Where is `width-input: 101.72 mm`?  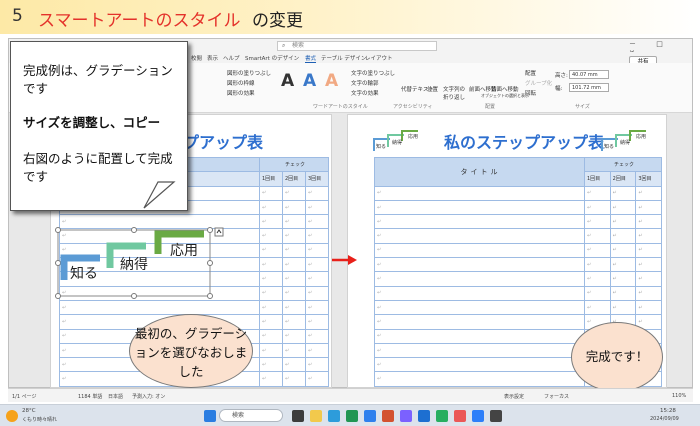 width-input: 101.72 mm is located at coordinates (589, 87).